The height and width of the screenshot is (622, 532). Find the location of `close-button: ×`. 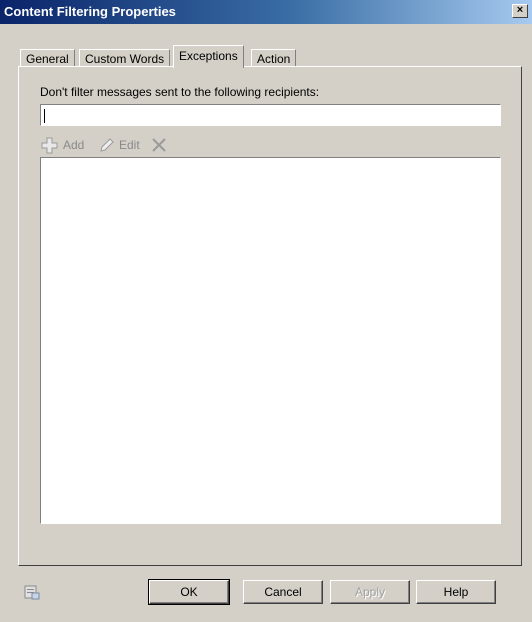

close-button: × is located at coordinates (520, 11).